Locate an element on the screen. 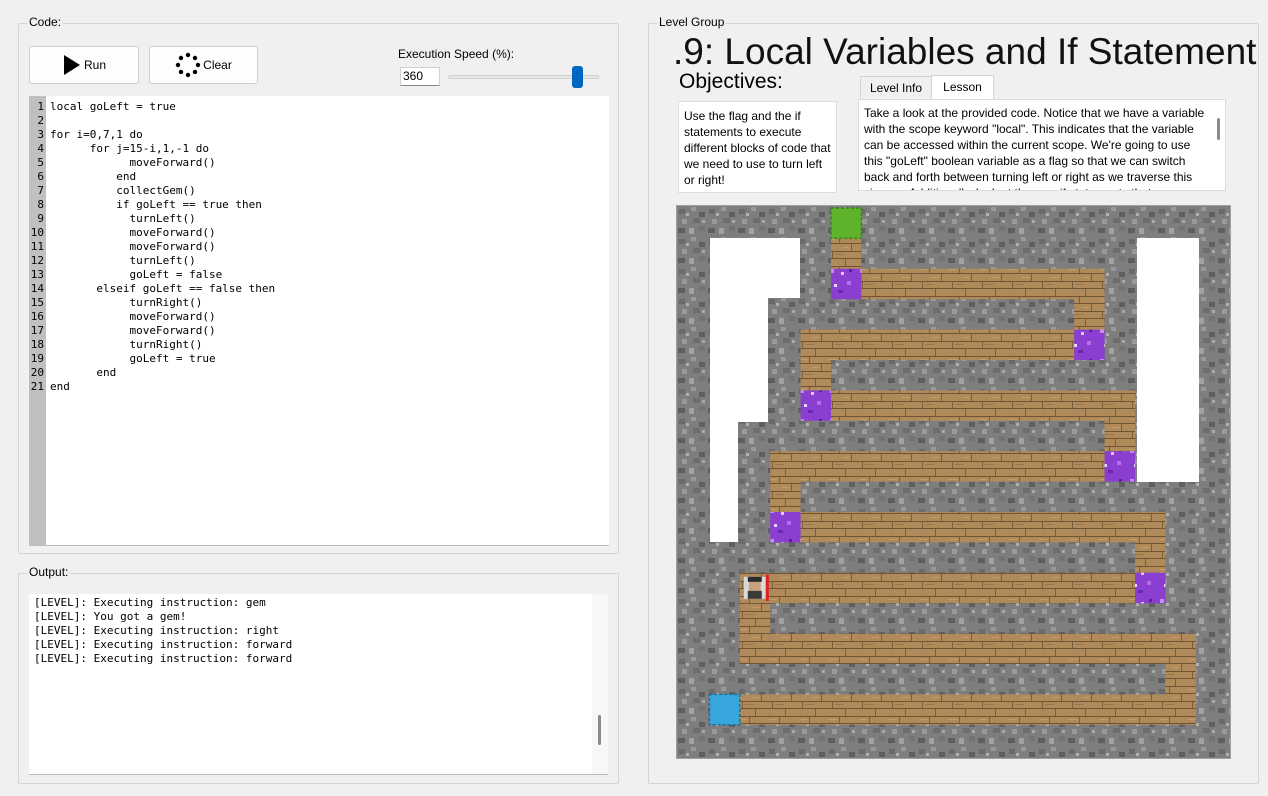 Image resolution: width=1268 pixels, height=796 pixels. run-button: Run is located at coordinates (84, 65).